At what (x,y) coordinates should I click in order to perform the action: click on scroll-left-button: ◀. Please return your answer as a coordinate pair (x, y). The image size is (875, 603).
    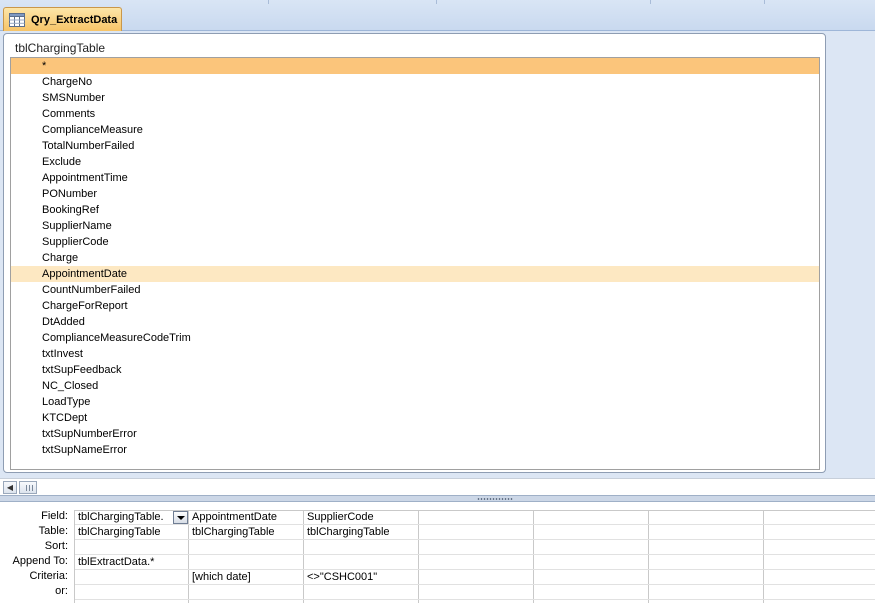
    Looking at the image, I should click on (10, 487).